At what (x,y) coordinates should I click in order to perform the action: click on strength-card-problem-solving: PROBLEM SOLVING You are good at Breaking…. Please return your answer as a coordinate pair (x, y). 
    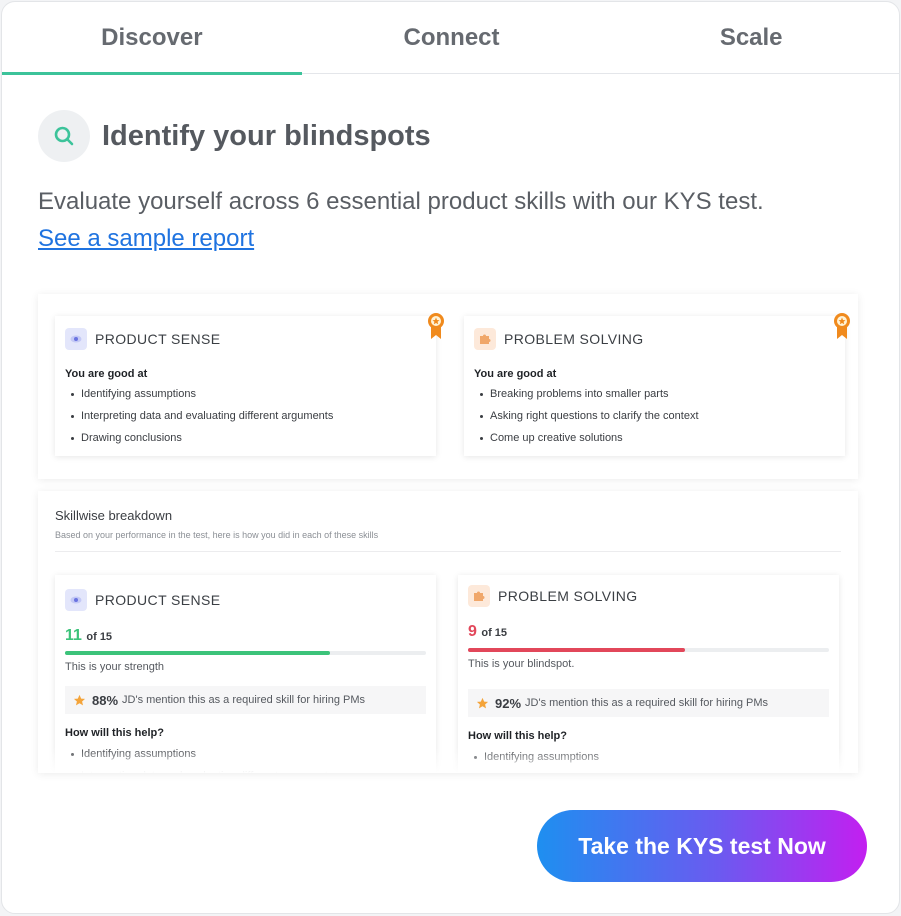
    Looking at the image, I should click on (654, 386).